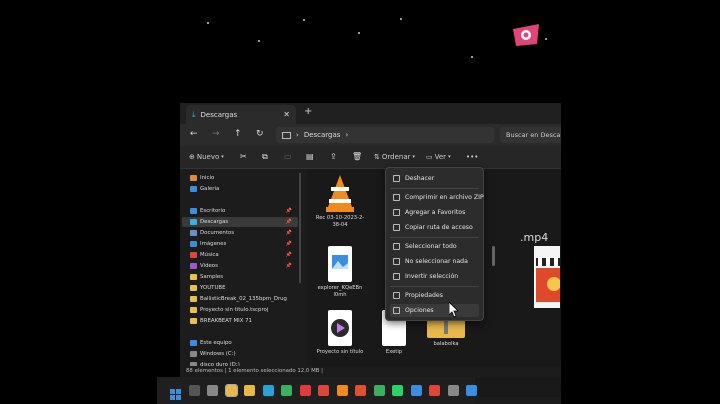 The image size is (720, 404). I want to click on menu-item: Propiedades, so click(434, 295).